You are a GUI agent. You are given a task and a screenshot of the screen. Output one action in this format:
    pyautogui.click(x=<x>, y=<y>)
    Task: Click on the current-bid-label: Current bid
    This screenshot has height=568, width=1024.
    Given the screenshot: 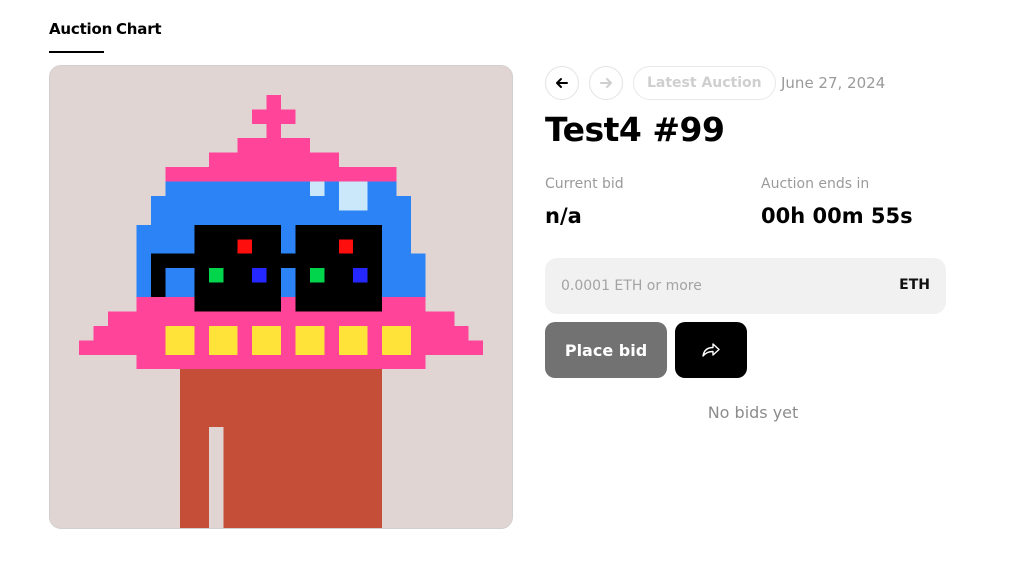 What is the action you would take?
    pyautogui.click(x=584, y=184)
    